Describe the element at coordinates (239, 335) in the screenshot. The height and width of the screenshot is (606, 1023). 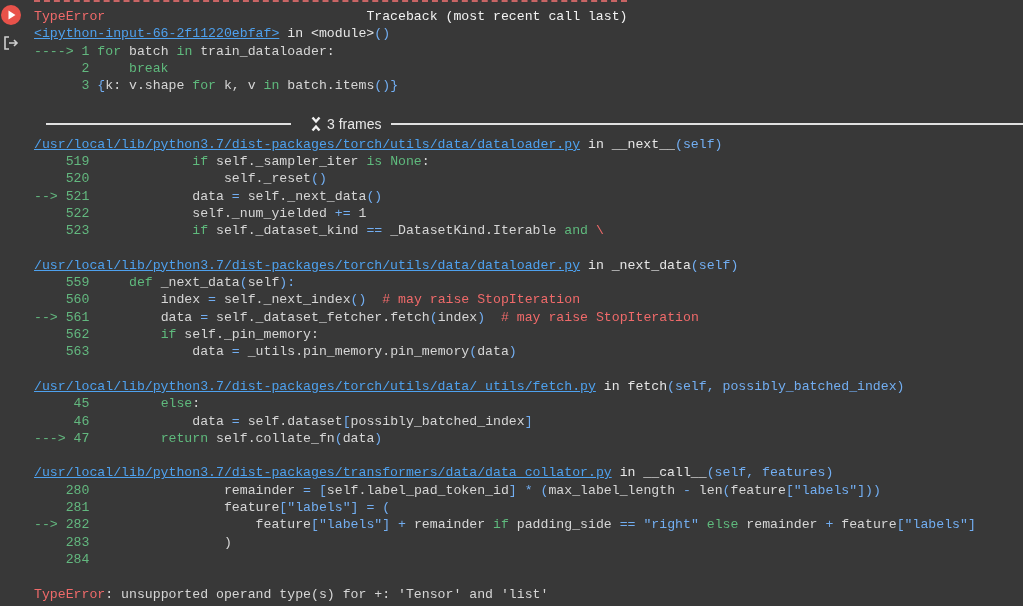
I see `code-line: if self._pin_memory:` at that location.